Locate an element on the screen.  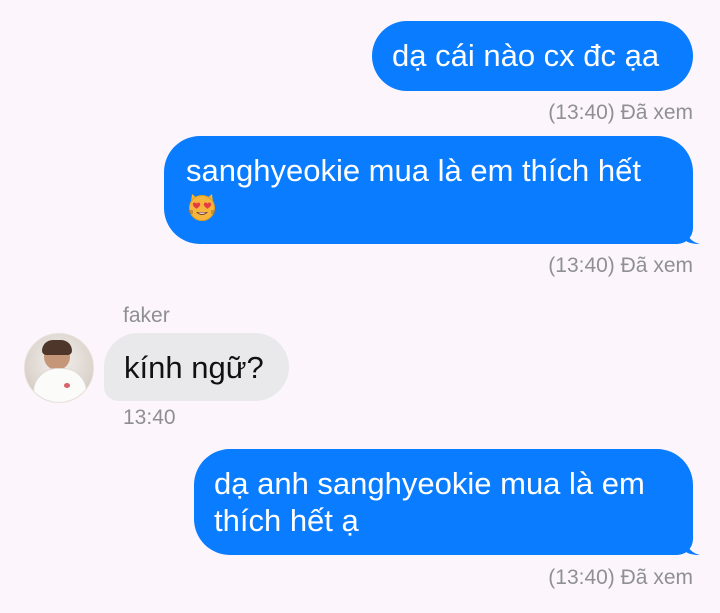
message-text-line-2: thích hết ạ is located at coordinates (286, 520).